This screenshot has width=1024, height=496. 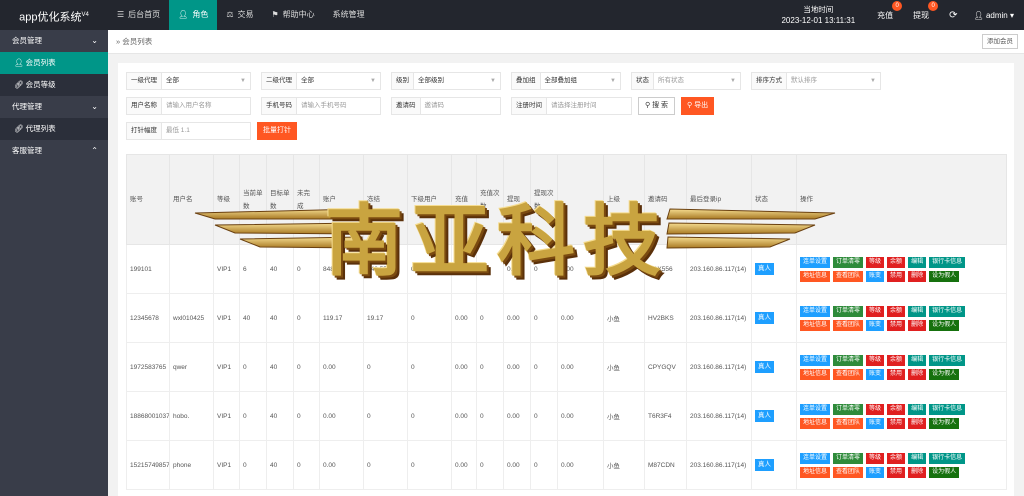 What do you see at coordinates (54, 15) in the screenshot?
I see `app-logo: app优化系统V4` at bounding box center [54, 15].